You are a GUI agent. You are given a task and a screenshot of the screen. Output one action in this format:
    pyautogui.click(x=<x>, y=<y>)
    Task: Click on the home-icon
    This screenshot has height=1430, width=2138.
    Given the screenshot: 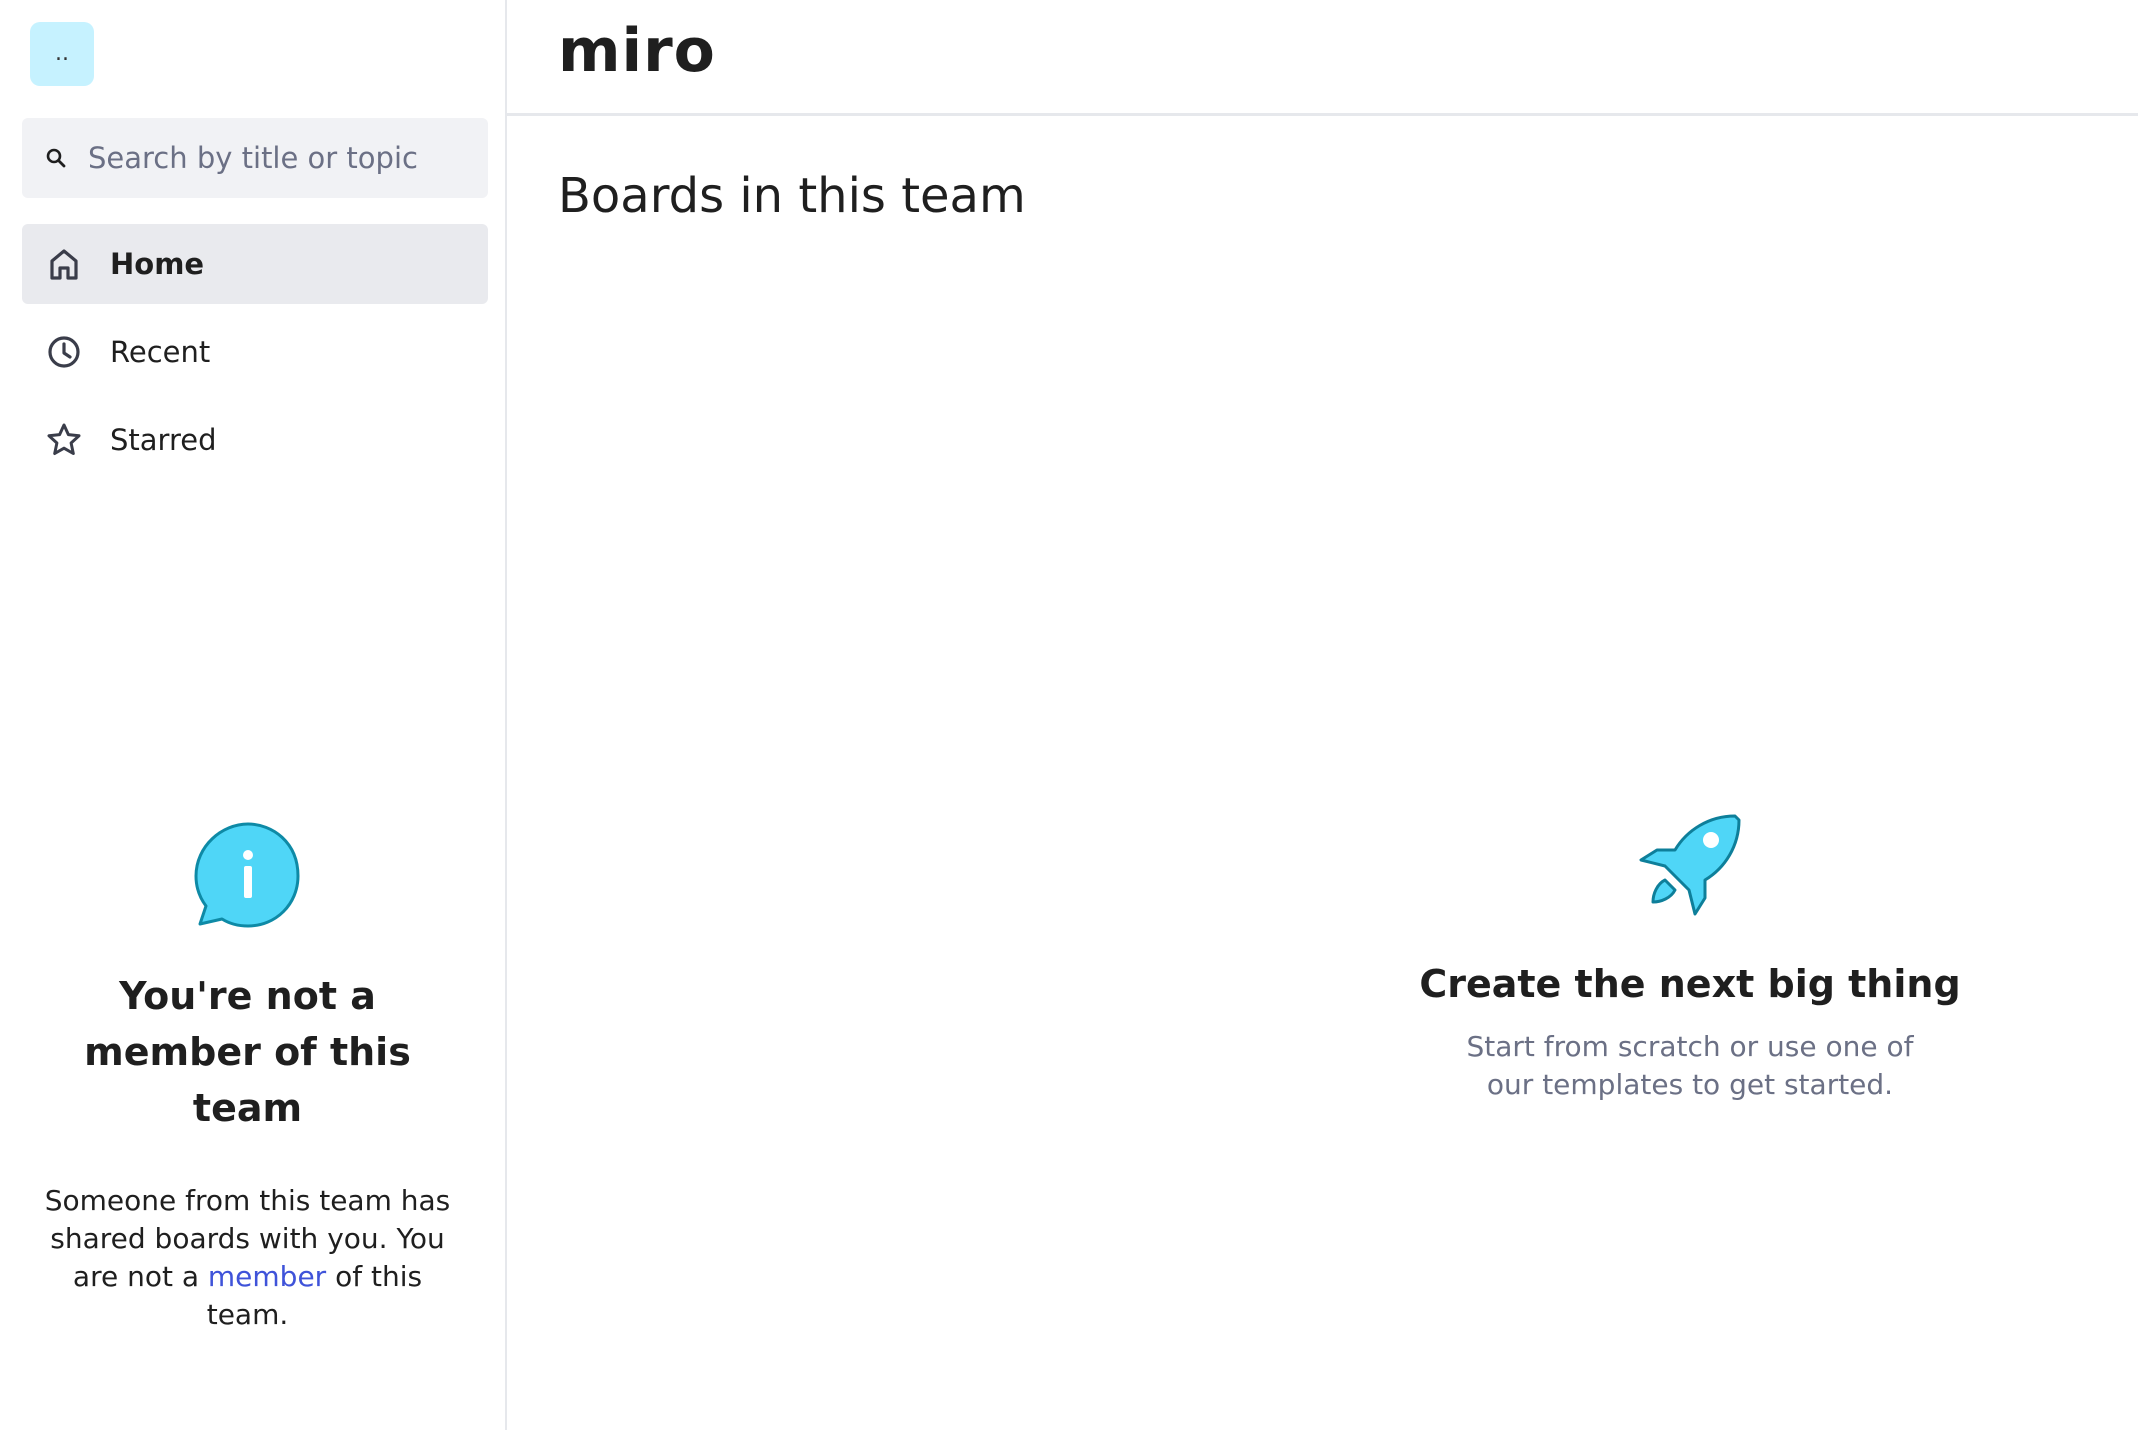 What is the action you would take?
    pyautogui.click(x=64, y=264)
    